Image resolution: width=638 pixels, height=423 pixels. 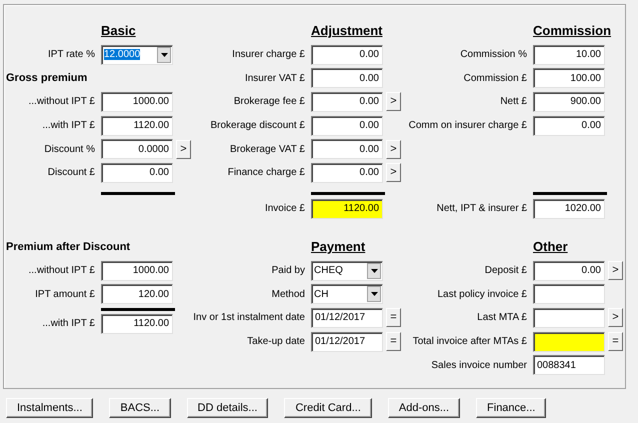 I want to click on dropdown-field: CH, so click(x=347, y=294).